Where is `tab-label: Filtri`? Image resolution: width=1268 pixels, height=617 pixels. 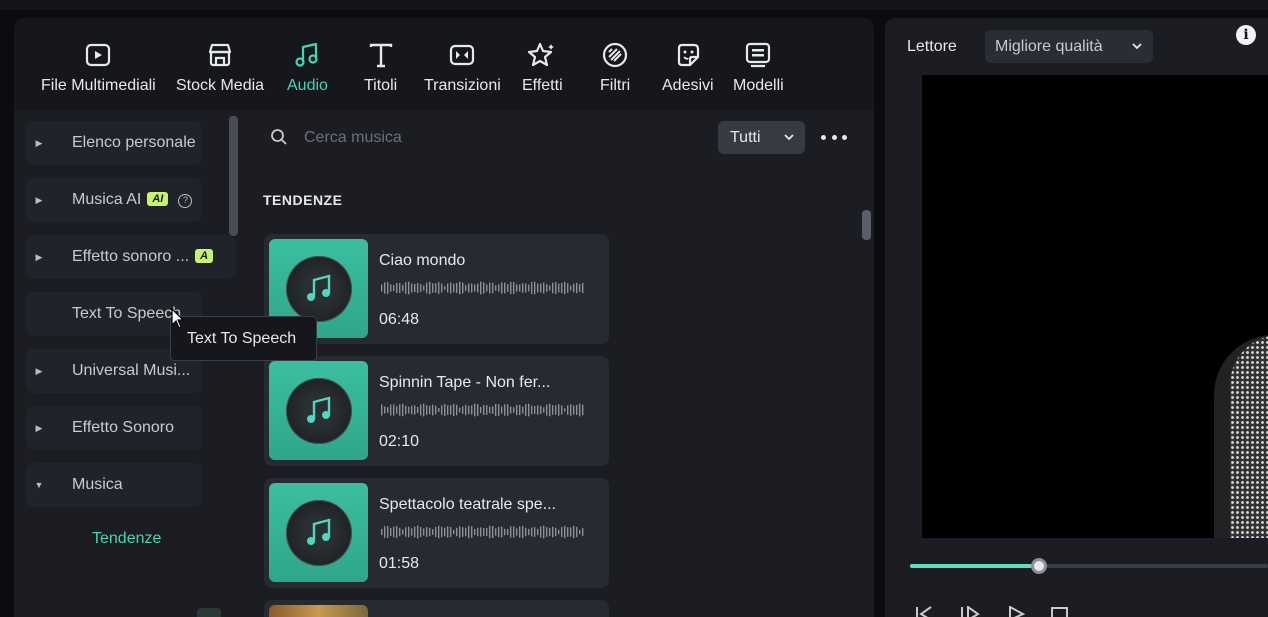 tab-label: Filtri is located at coordinates (615, 85).